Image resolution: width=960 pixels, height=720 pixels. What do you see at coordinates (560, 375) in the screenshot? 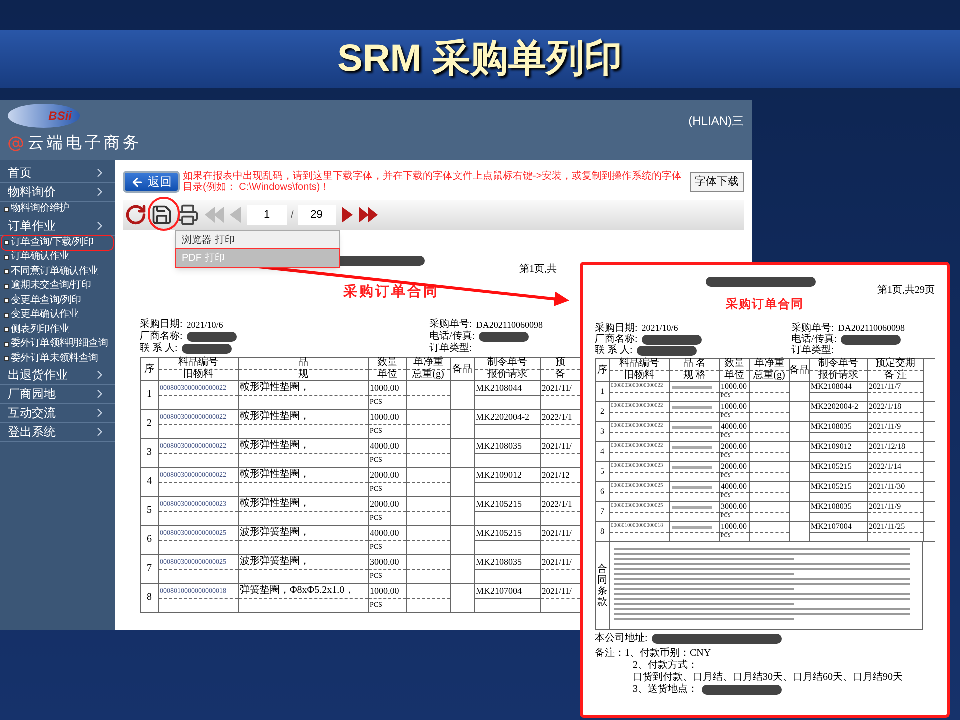
I see `column-header: 备` at bounding box center [560, 375].